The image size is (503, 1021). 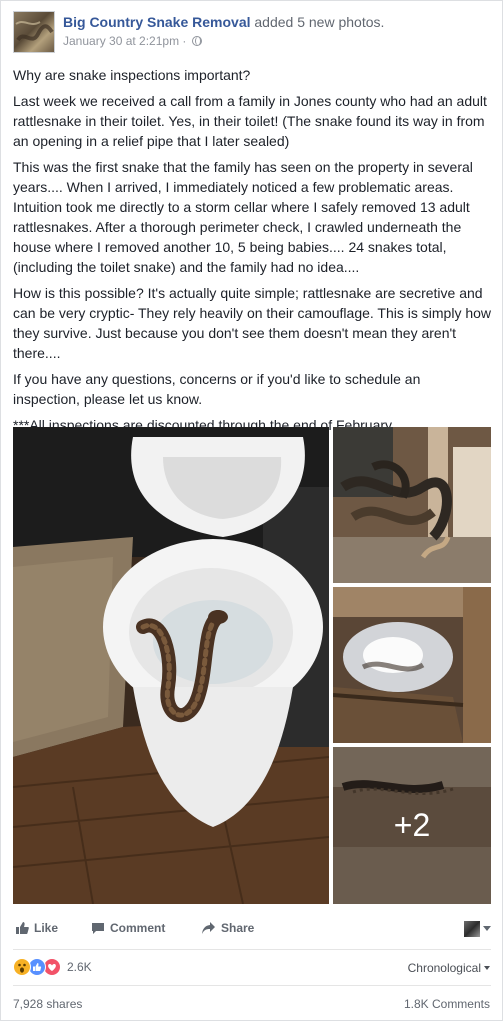 What do you see at coordinates (196, 41) in the screenshot?
I see `globe-icon` at bounding box center [196, 41].